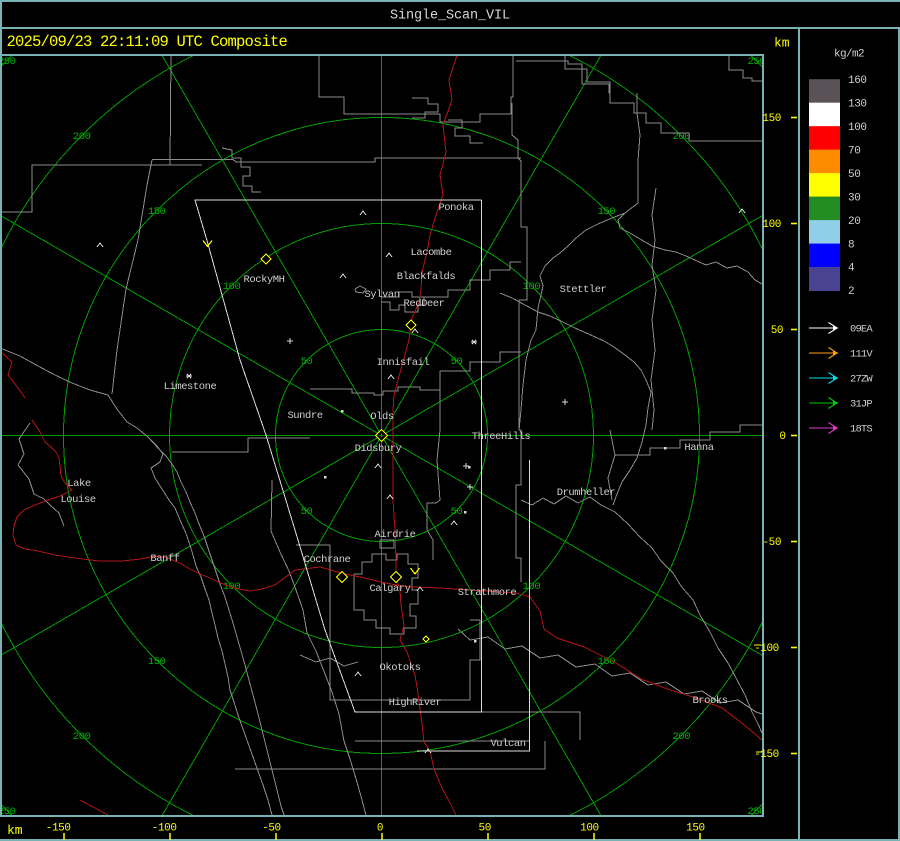 Image resolution: width=900 pixels, height=841 pixels. I want to click on svg-text: Single_Scan_VIL, so click(450, 16).